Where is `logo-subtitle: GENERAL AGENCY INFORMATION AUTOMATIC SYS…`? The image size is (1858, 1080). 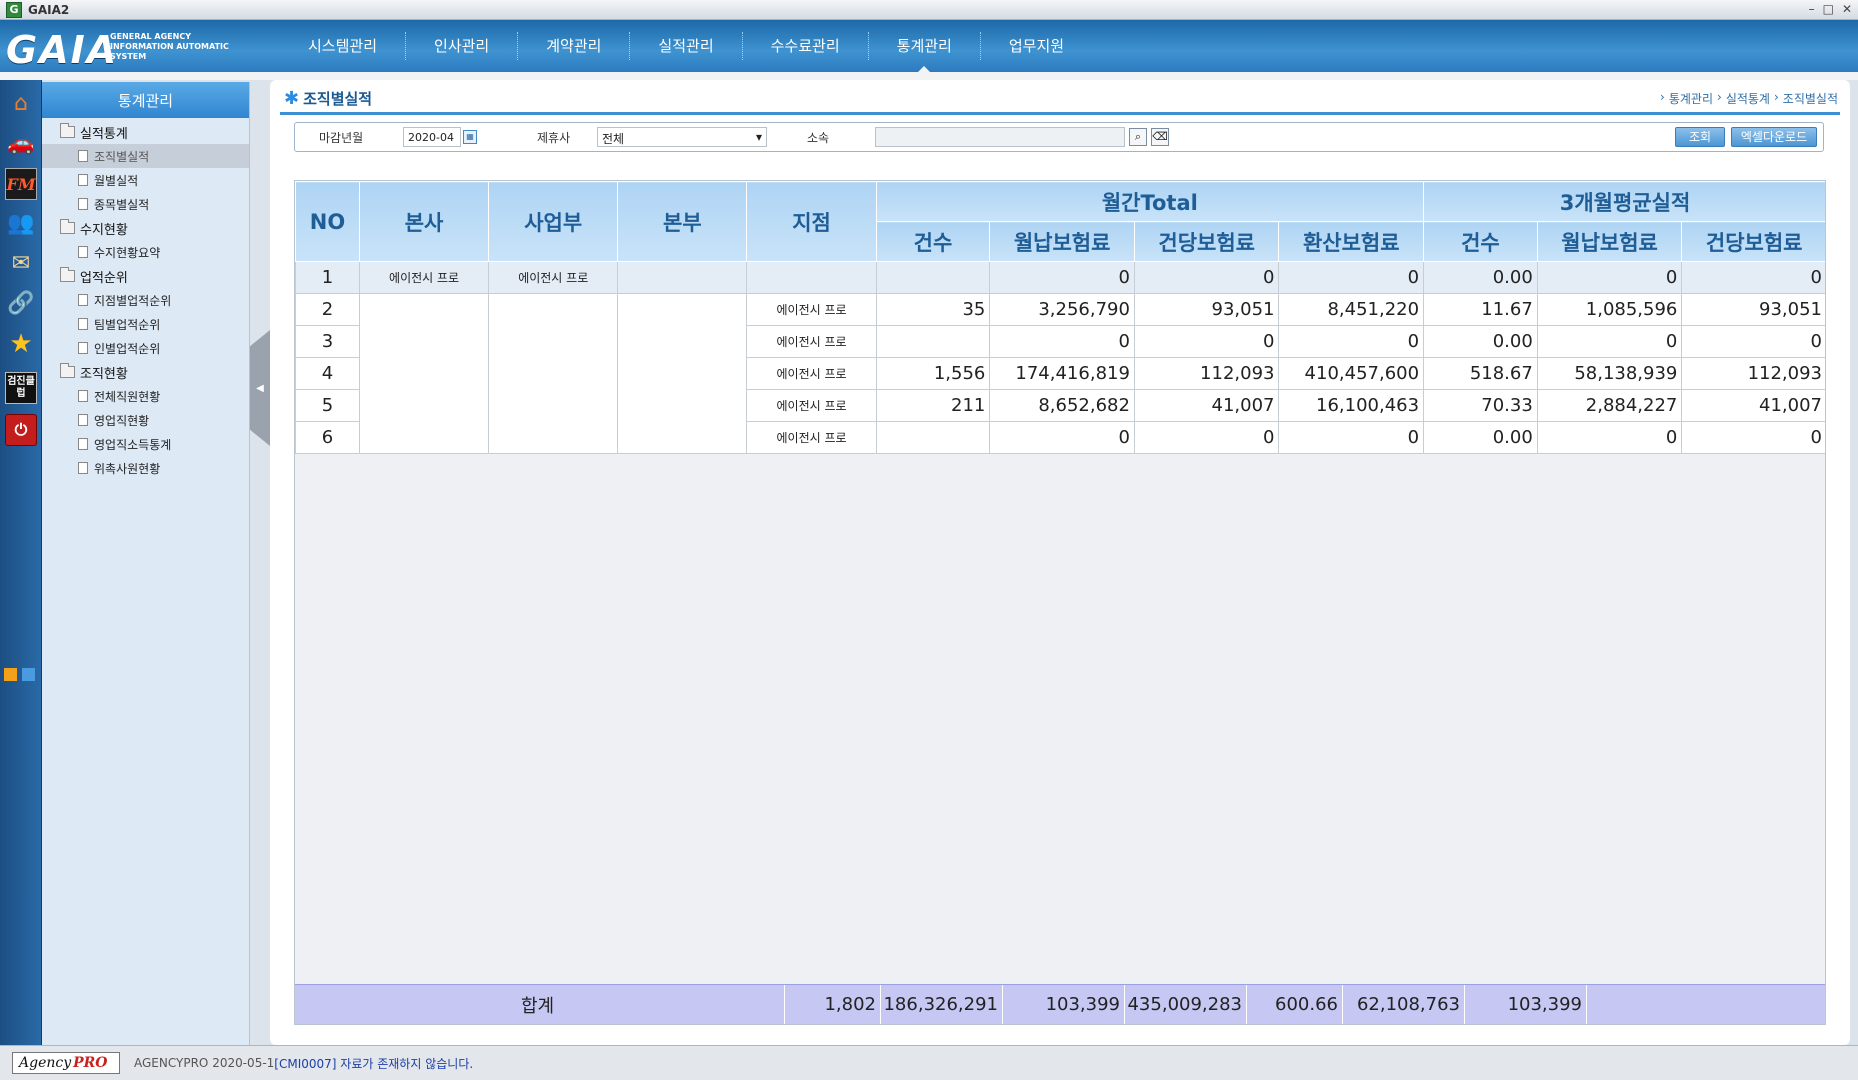 logo-subtitle: GENERAL AGENCY INFORMATION AUTOMATIC SYS… is located at coordinates (169, 46).